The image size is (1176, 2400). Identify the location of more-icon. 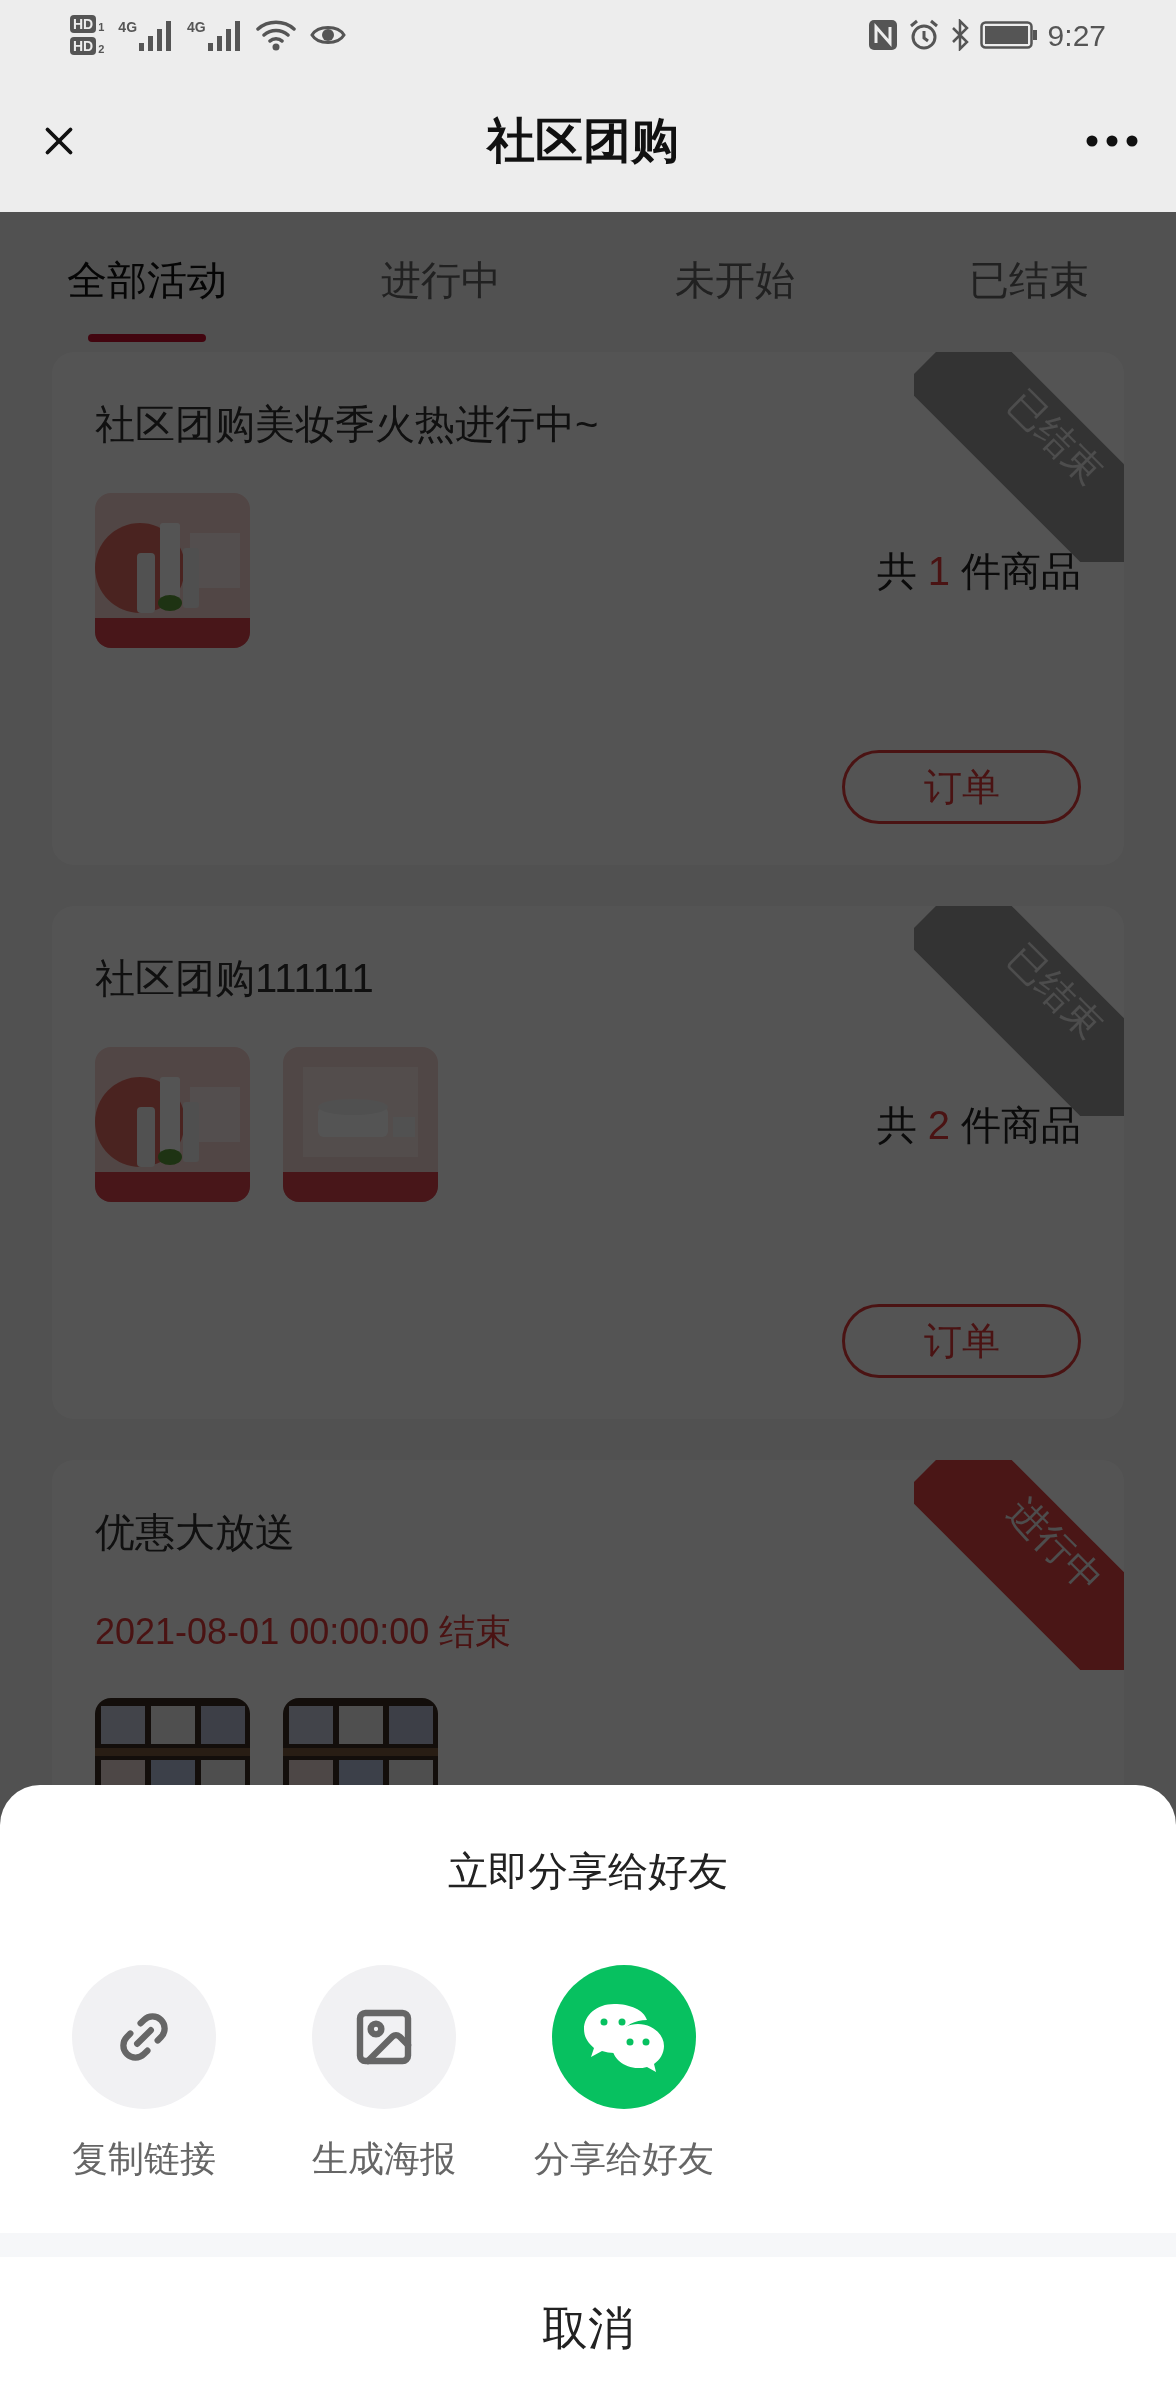
(1112, 141).